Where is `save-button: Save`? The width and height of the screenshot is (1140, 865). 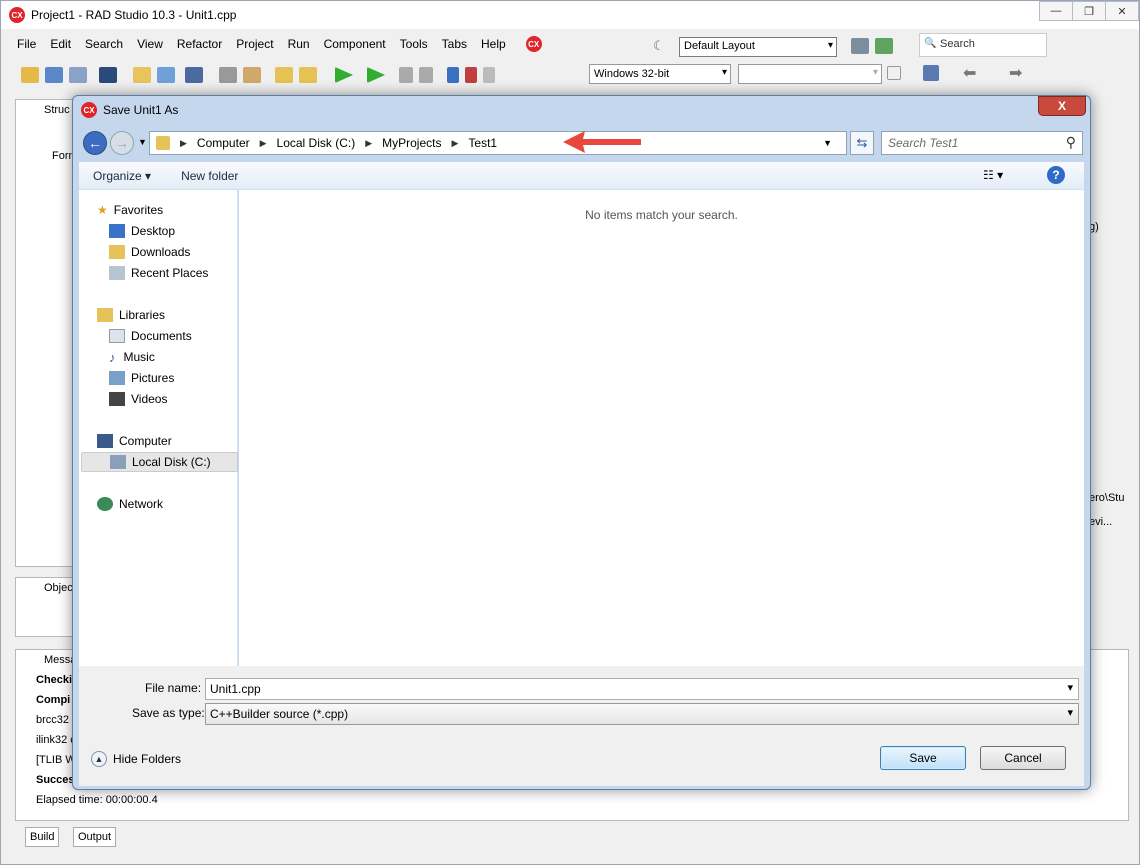 save-button: Save is located at coordinates (923, 758).